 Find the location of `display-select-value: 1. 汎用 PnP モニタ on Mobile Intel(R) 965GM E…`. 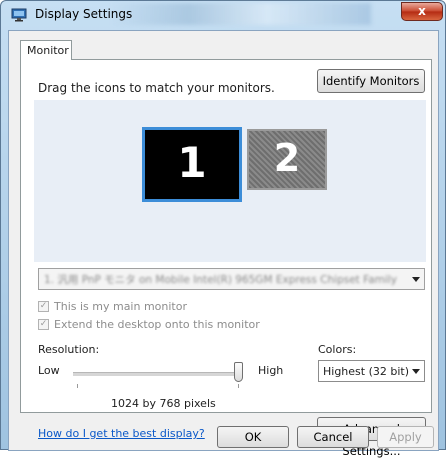

display-select-value: 1. 汎用 PnP モニタ on Mobile Intel(R) 965GM E… is located at coordinates (220, 280).